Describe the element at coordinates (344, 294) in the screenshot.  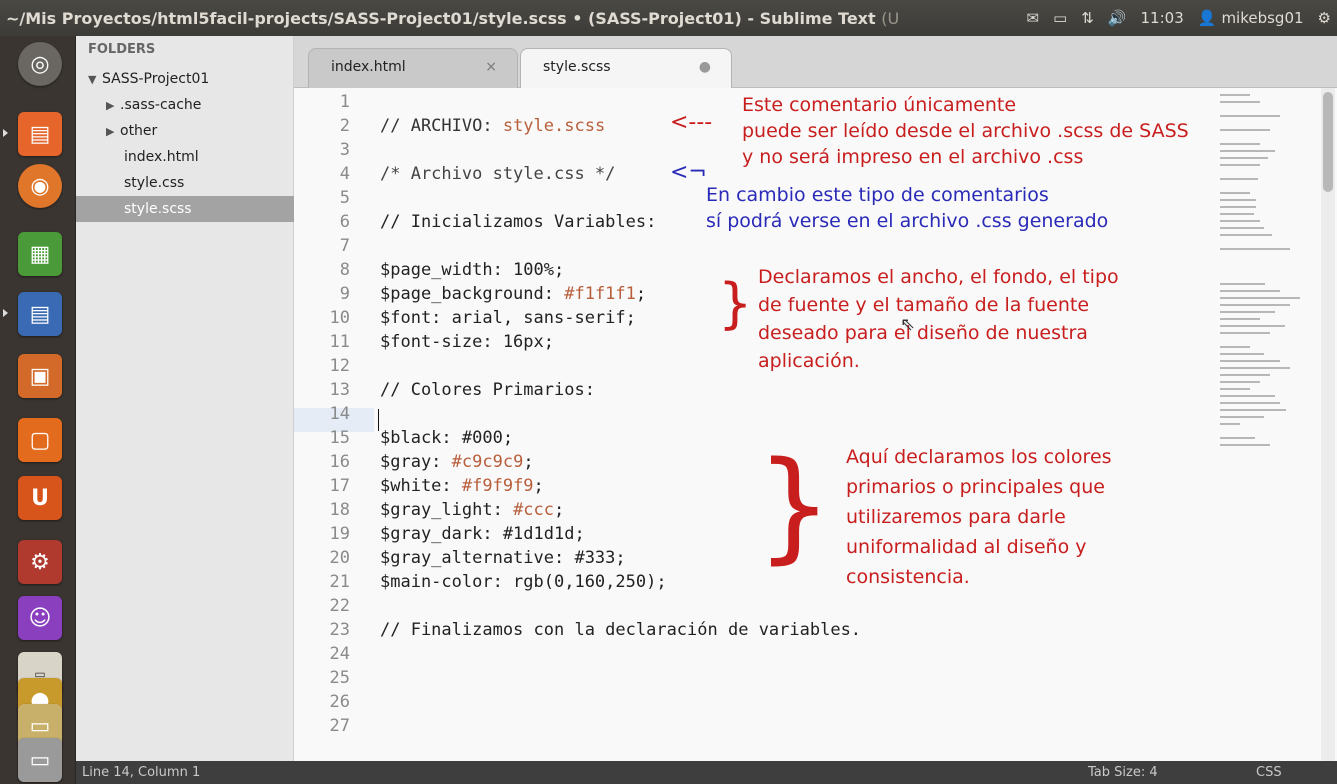
I see `line-number: 9` at that location.